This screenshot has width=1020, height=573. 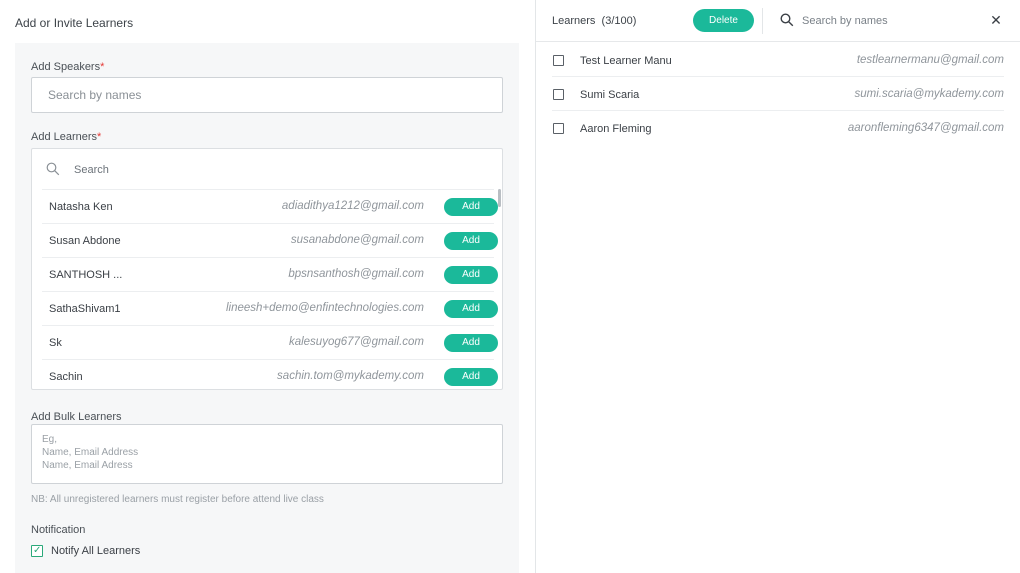 I want to click on learners-title-text: Learners, so click(x=574, y=21).